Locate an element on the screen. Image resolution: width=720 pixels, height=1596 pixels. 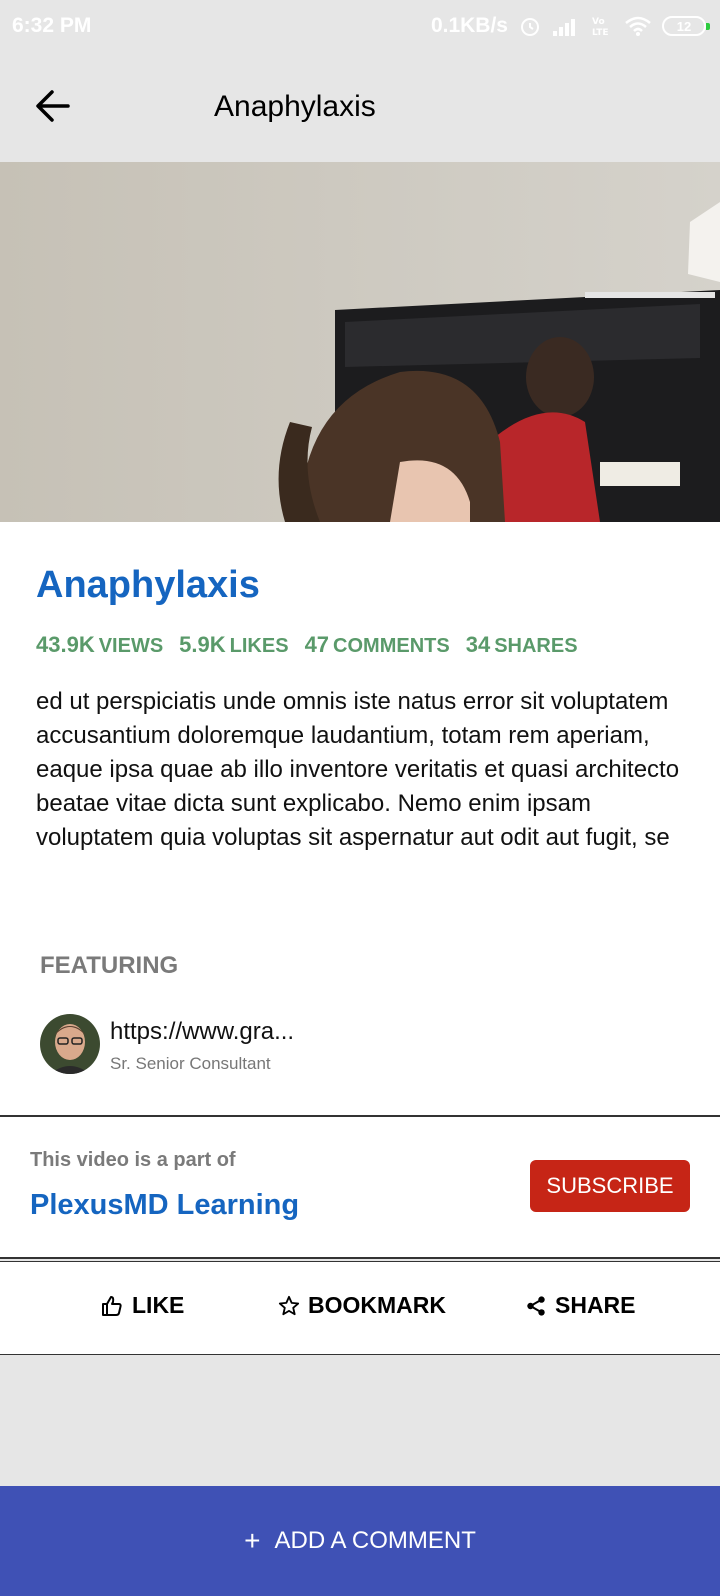
video-title: Anaphylaxis is located at coordinates (148, 585).